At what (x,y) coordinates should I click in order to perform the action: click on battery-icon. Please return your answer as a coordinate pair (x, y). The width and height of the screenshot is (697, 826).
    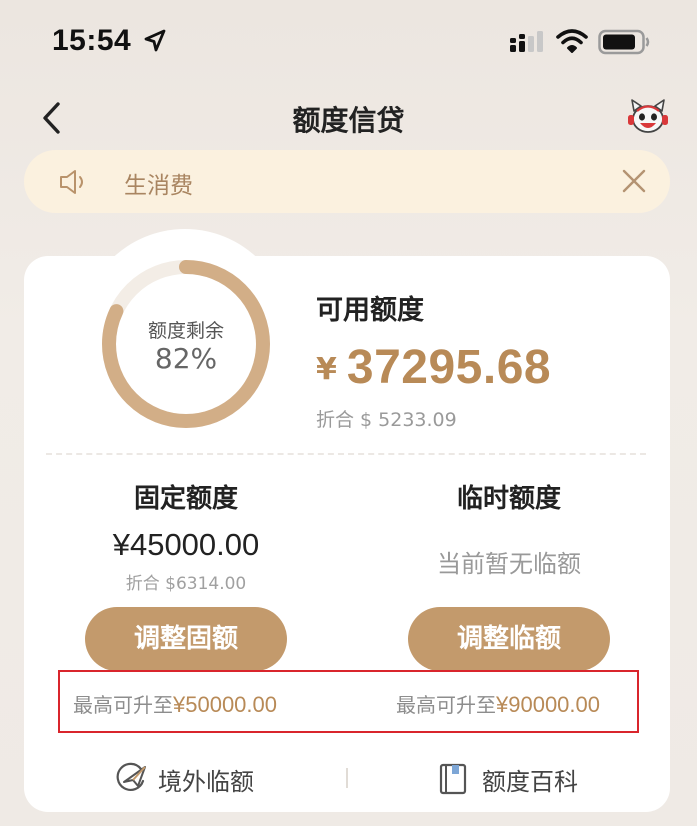
    Looking at the image, I should click on (624, 42).